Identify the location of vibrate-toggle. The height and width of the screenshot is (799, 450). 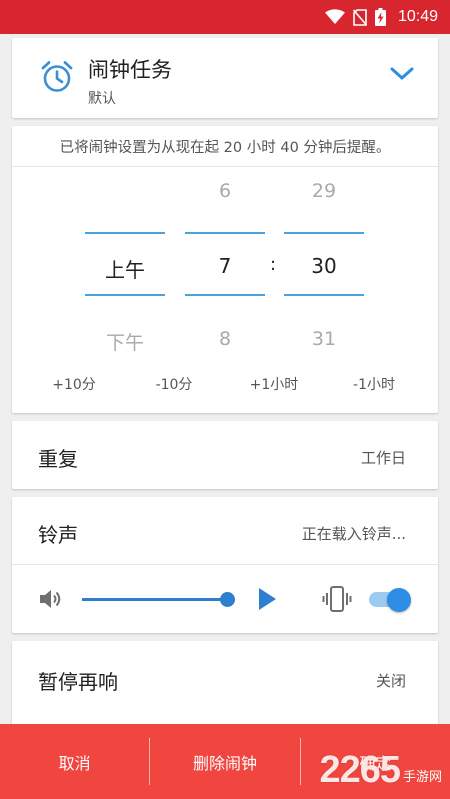
(389, 600).